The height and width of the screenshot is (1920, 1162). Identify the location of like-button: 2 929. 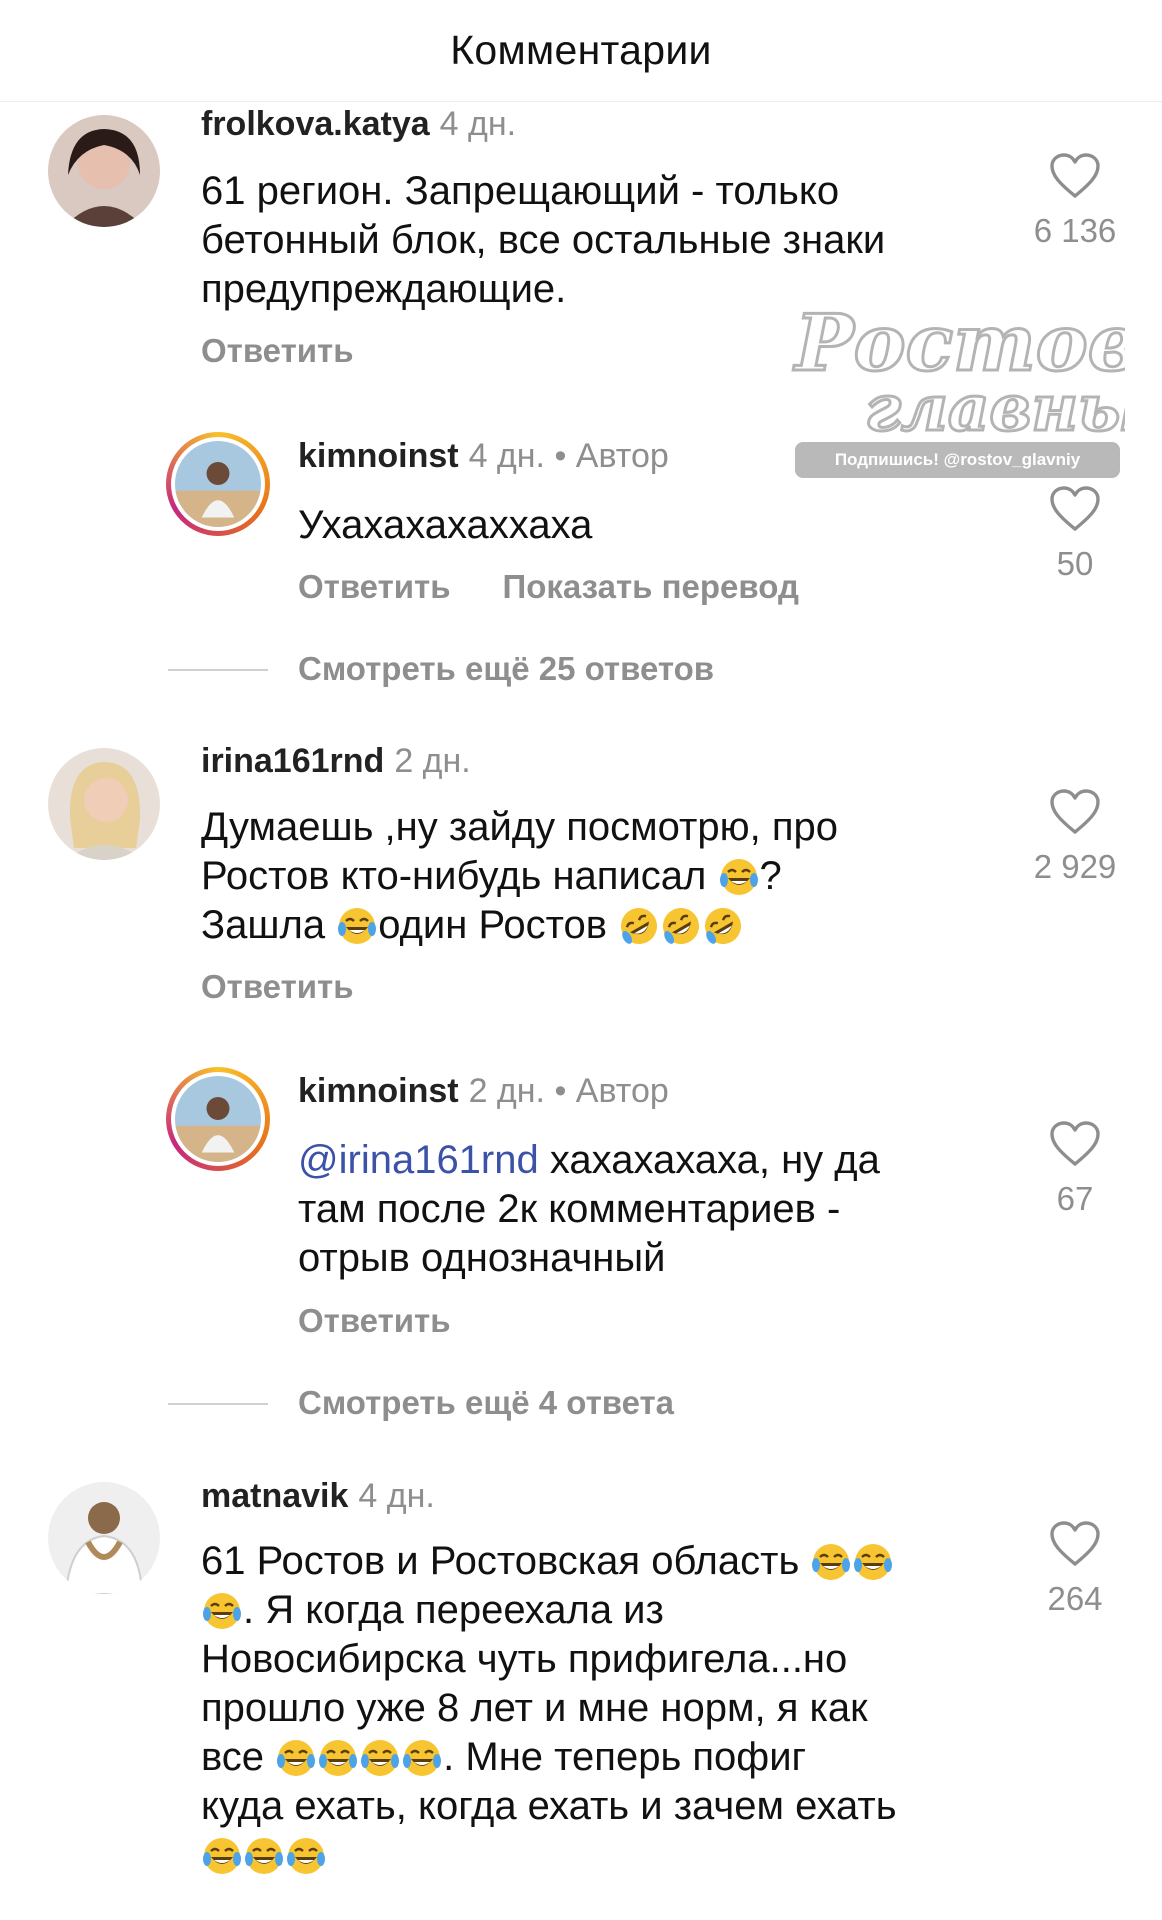
(1075, 837).